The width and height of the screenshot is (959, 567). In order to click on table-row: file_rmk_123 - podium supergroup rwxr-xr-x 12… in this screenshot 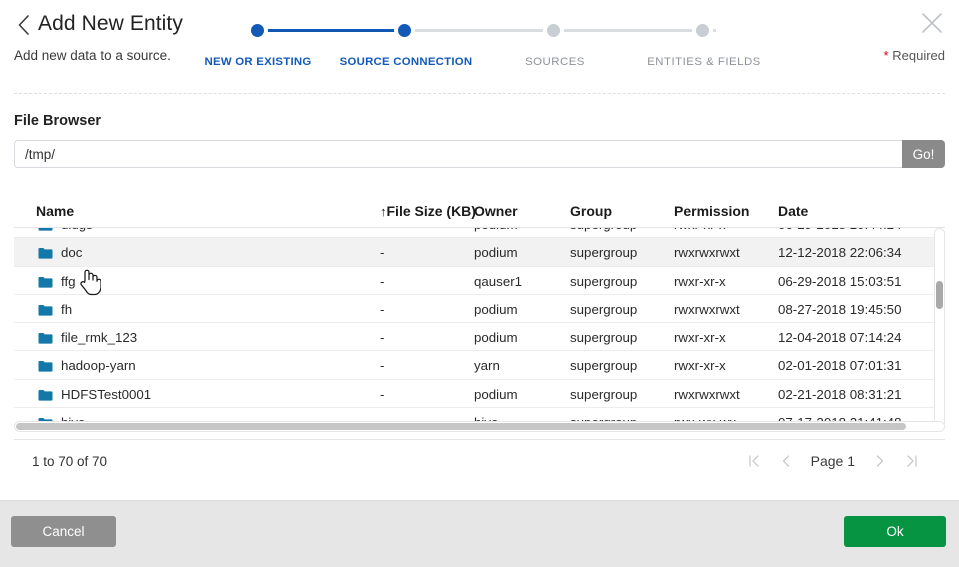, I will do `click(479, 337)`.